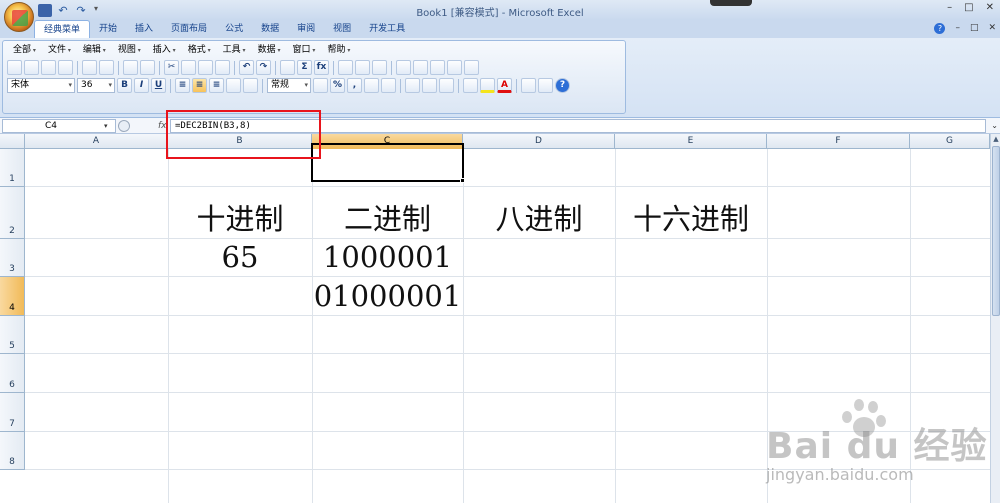 The width and height of the screenshot is (1000, 503). What do you see at coordinates (994, 126) in the screenshot?
I see `expand-formula-bar-icon: ⌄` at bounding box center [994, 126].